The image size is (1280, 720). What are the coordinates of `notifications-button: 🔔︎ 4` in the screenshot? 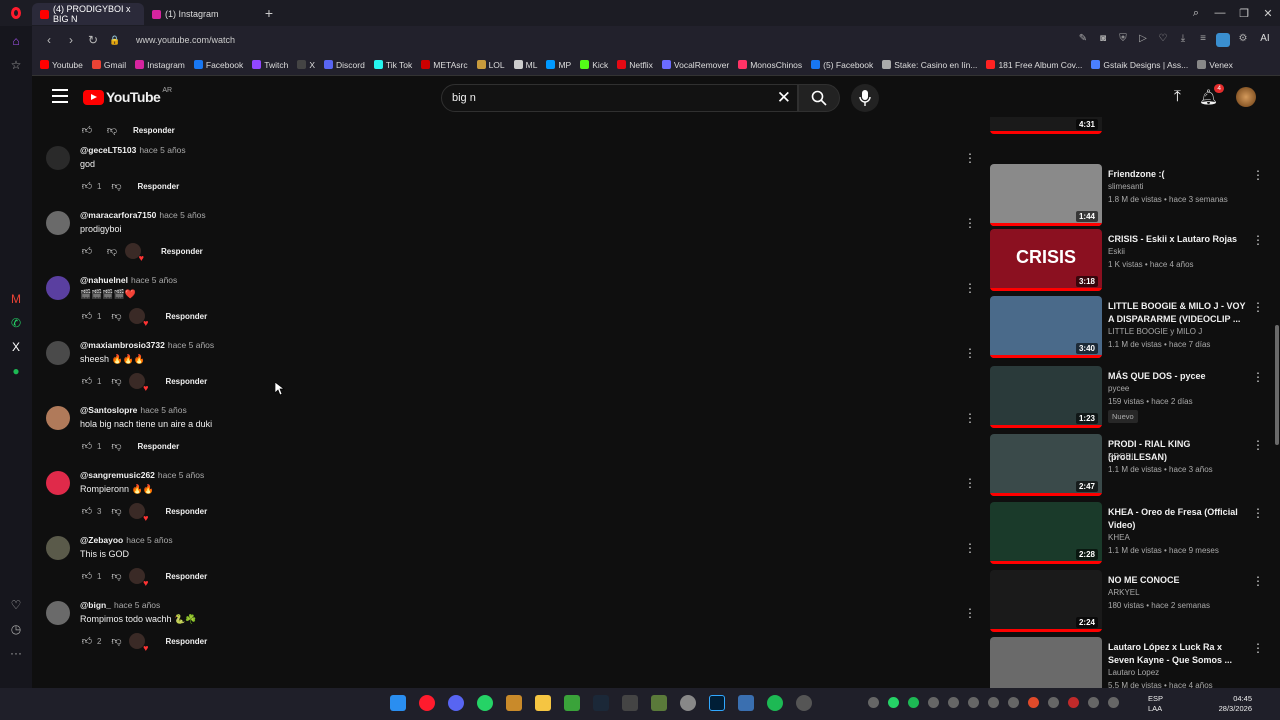 It's located at (1211, 95).